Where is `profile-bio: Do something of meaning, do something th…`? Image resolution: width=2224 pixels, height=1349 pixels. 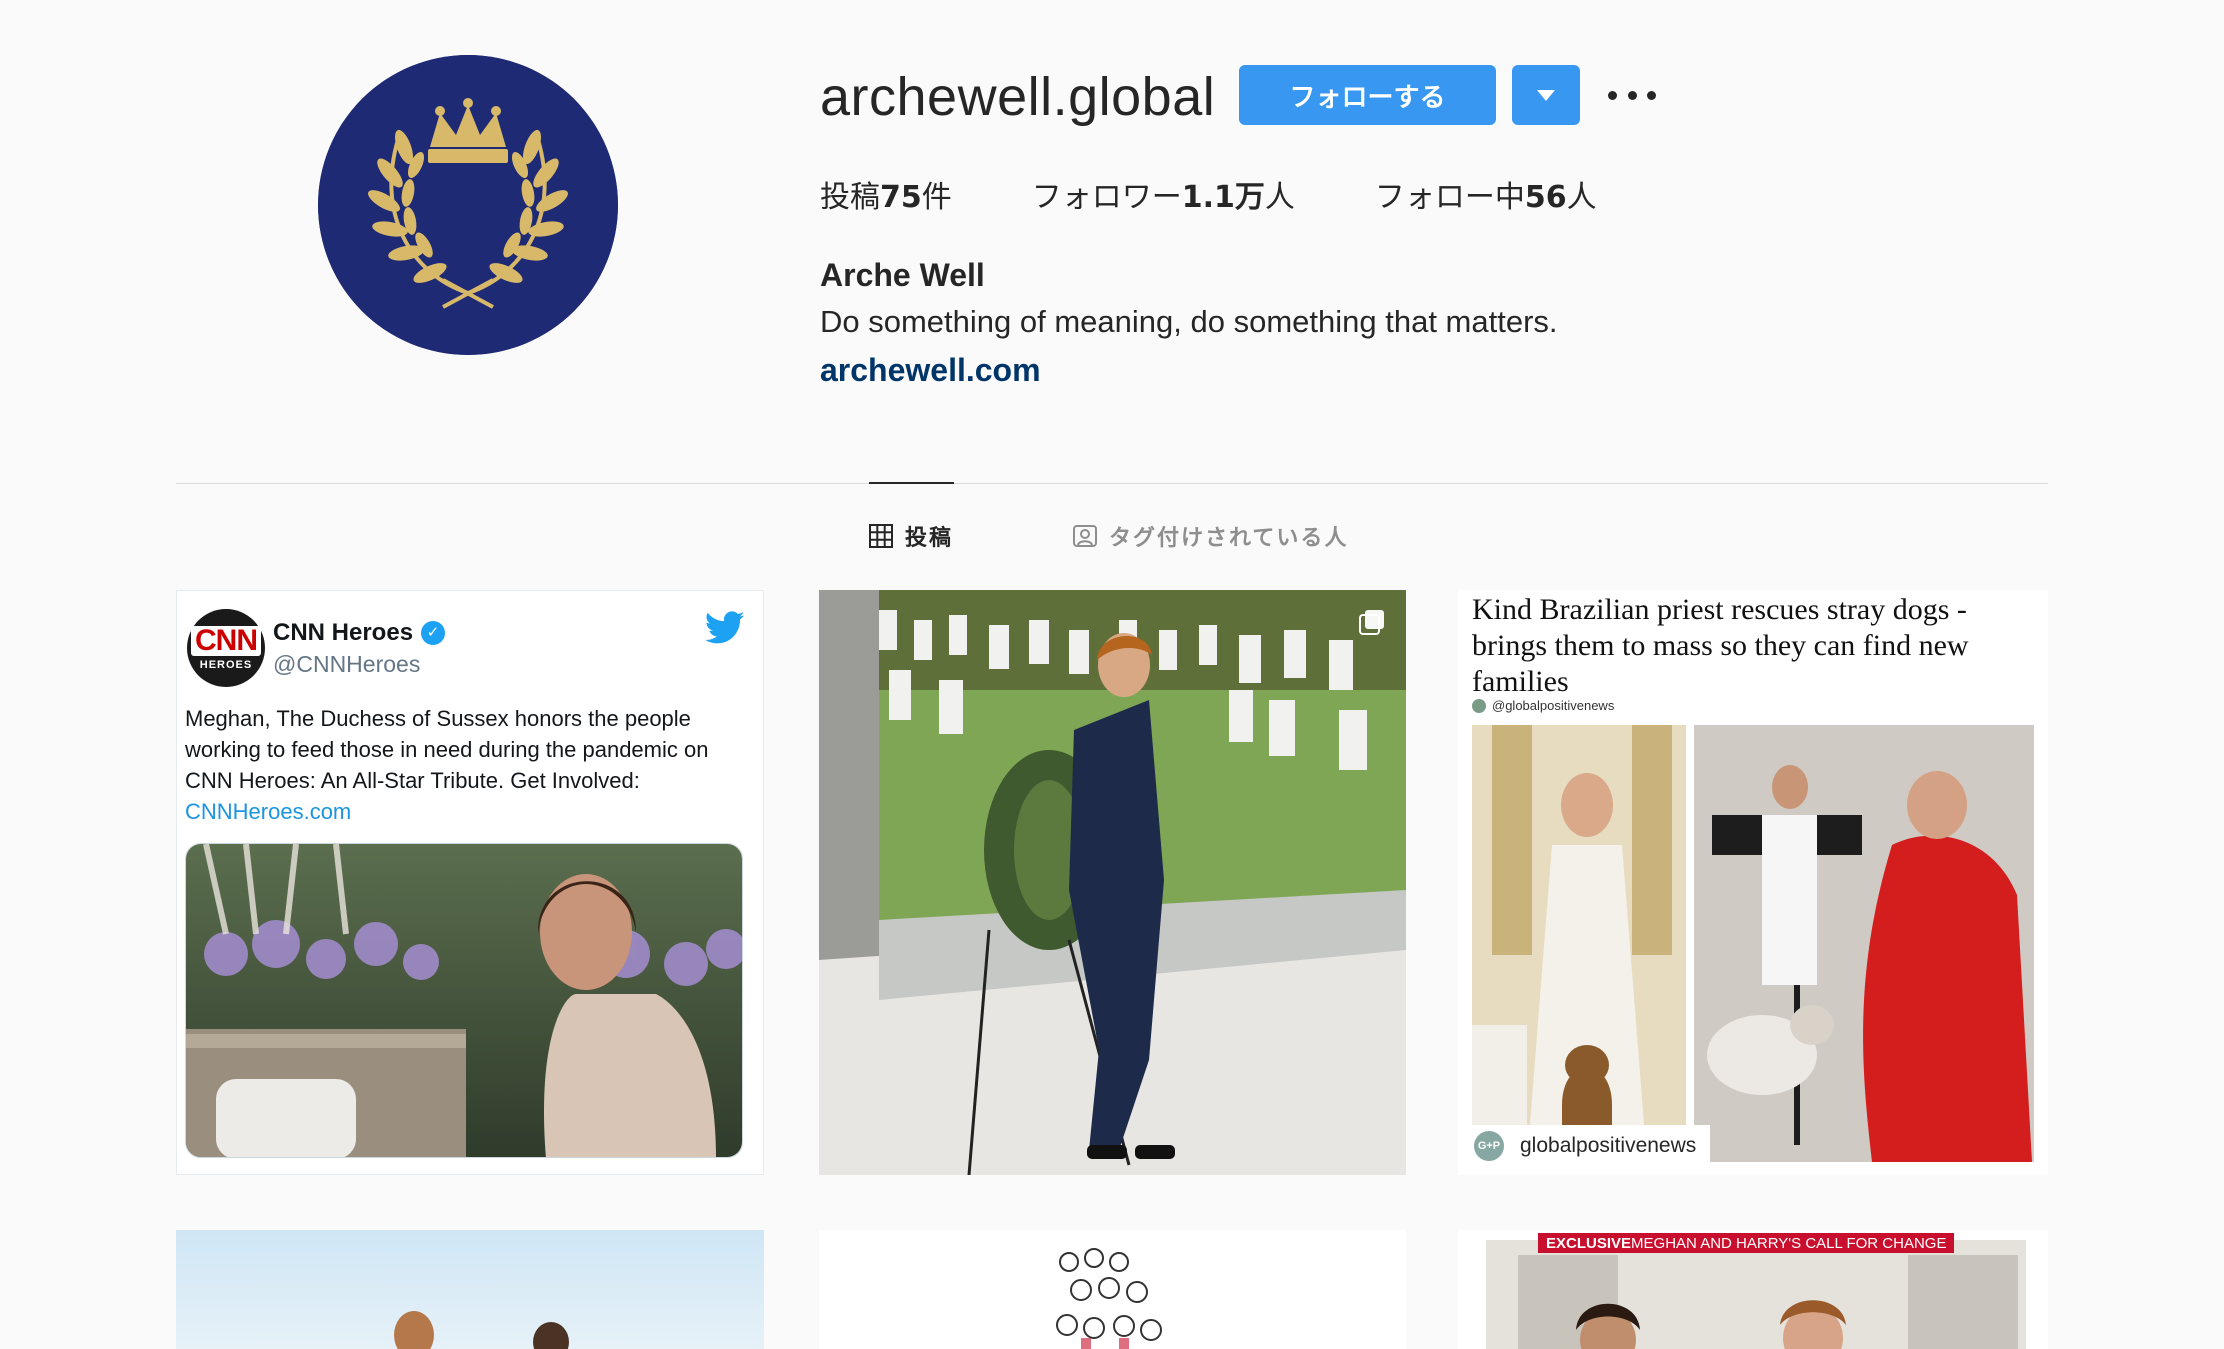
profile-bio: Do something of meaning, do something th… is located at coordinates (1189, 321).